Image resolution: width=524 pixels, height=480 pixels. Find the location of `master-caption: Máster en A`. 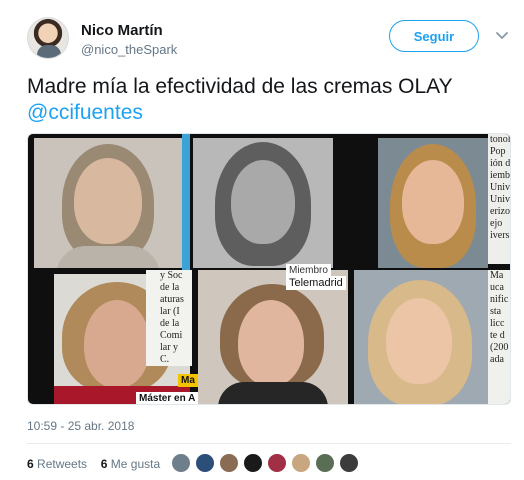

master-caption: Máster en A is located at coordinates (167, 398).